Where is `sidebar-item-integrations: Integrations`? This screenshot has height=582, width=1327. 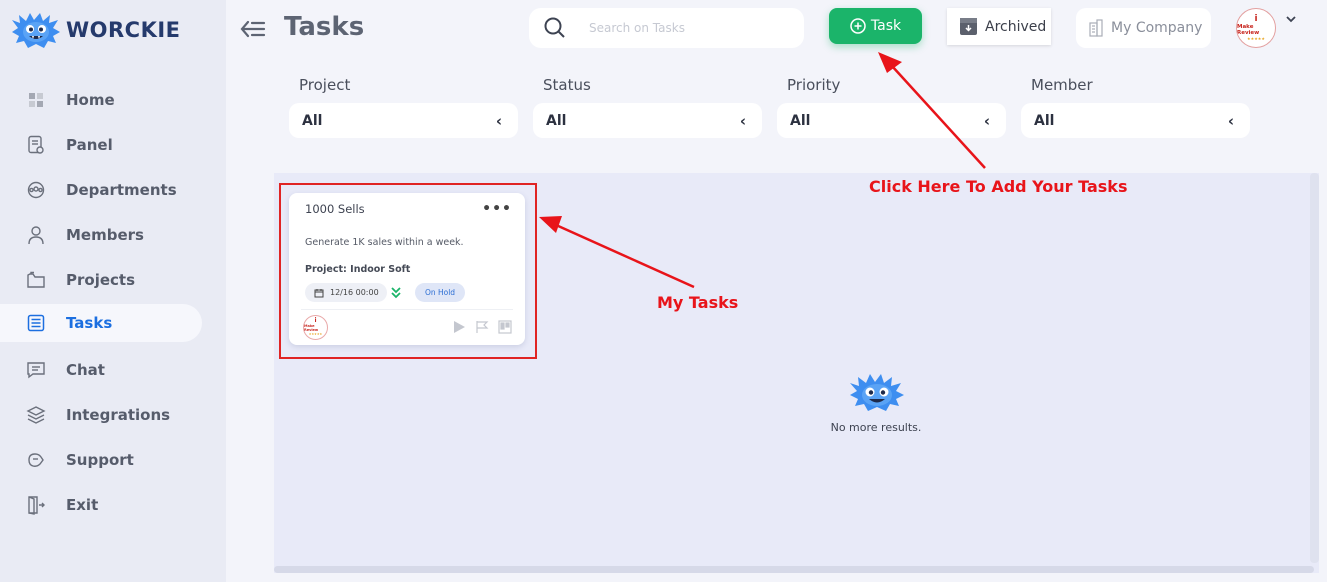
sidebar-item-integrations: Integrations is located at coordinates (101, 415).